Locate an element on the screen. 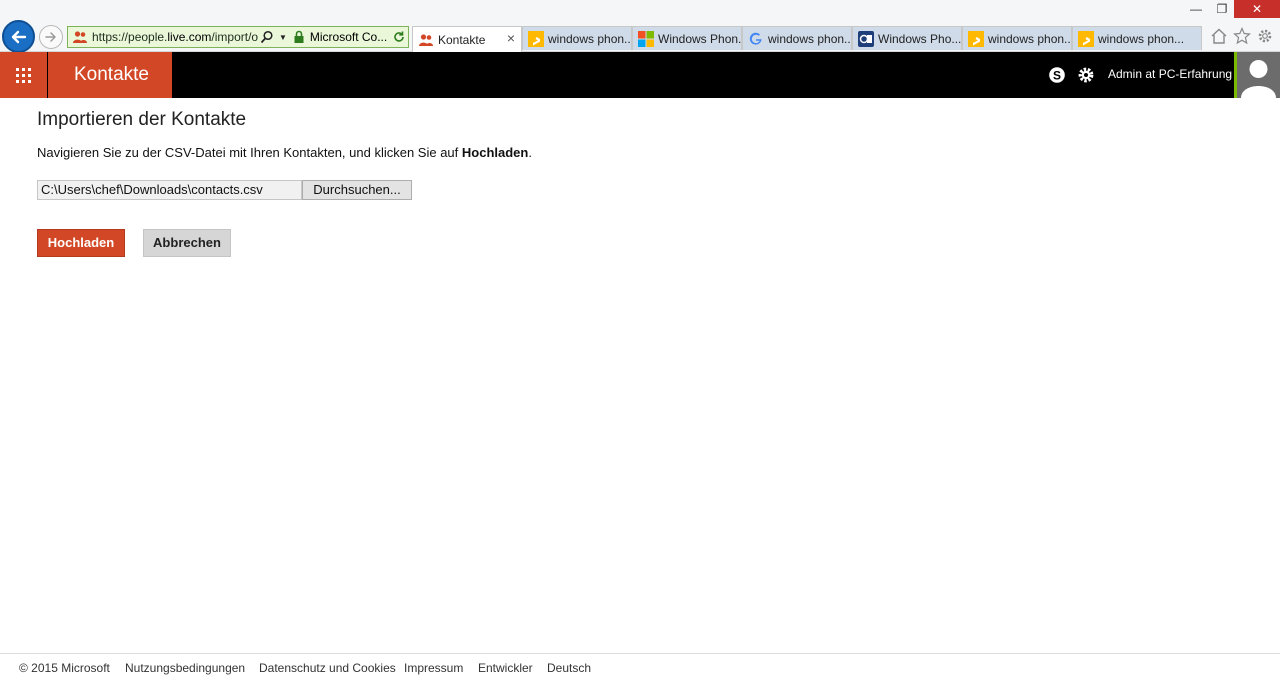 Image resolution: width=1280 pixels, height=682 pixels. close-window-button: ✕ is located at coordinates (1257, 9).